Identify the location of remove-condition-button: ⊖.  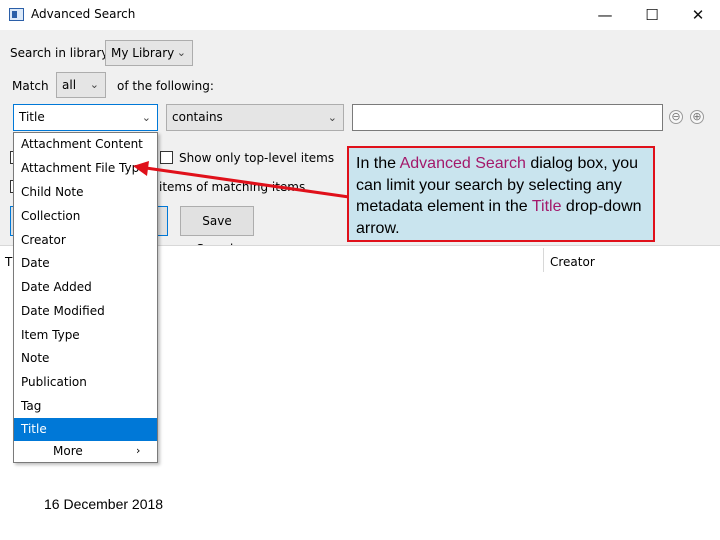
(676, 117).